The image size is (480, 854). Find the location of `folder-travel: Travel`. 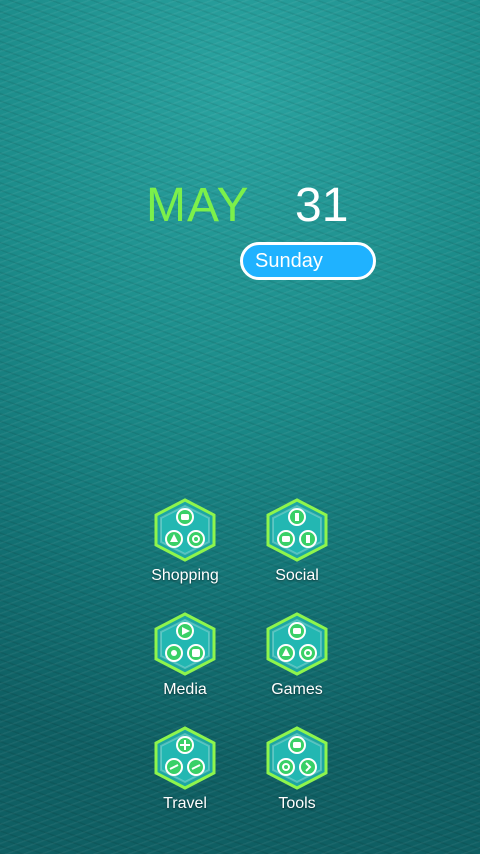

folder-travel: Travel is located at coordinates (185, 773).